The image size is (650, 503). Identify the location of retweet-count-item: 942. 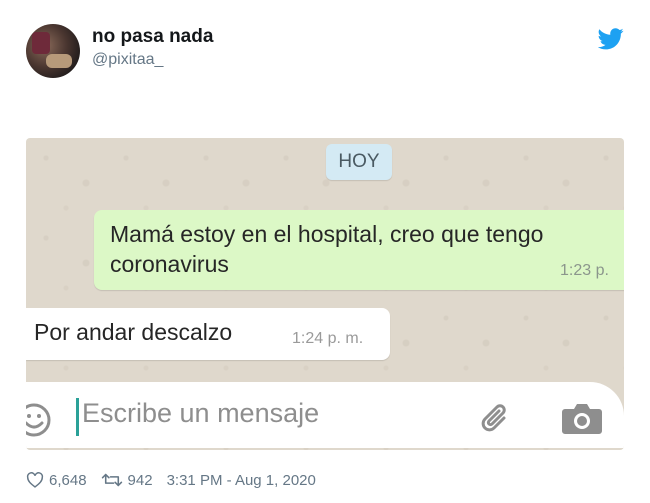
(127, 480).